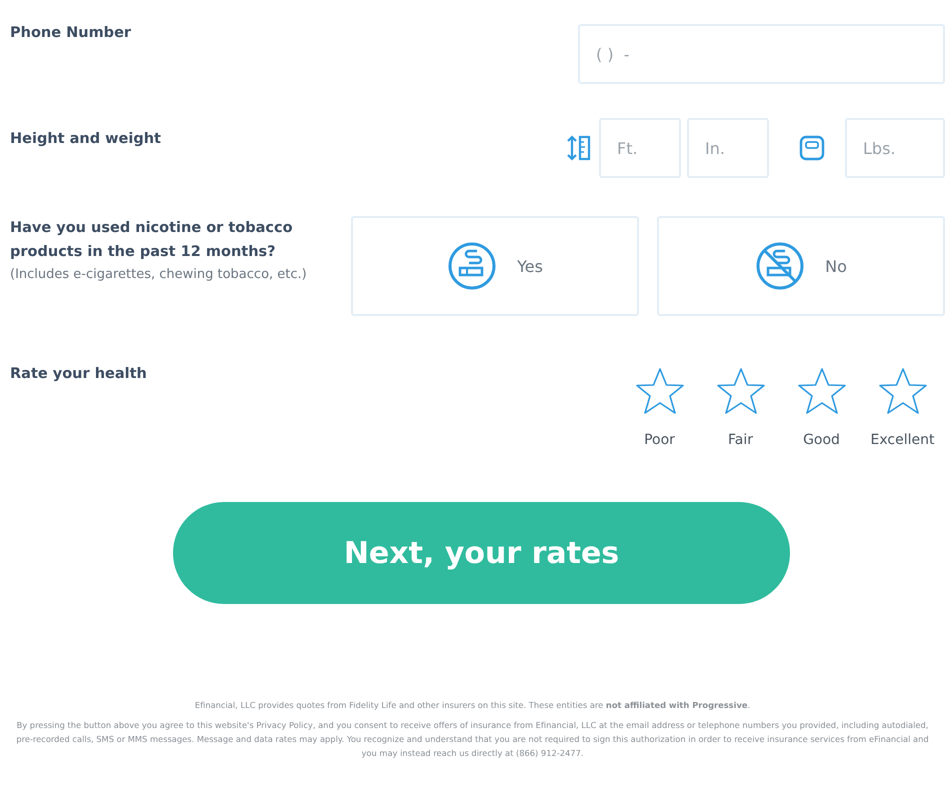 This screenshot has height=802, width=945. What do you see at coordinates (821, 440) in the screenshot?
I see `rating-label: Good` at bounding box center [821, 440].